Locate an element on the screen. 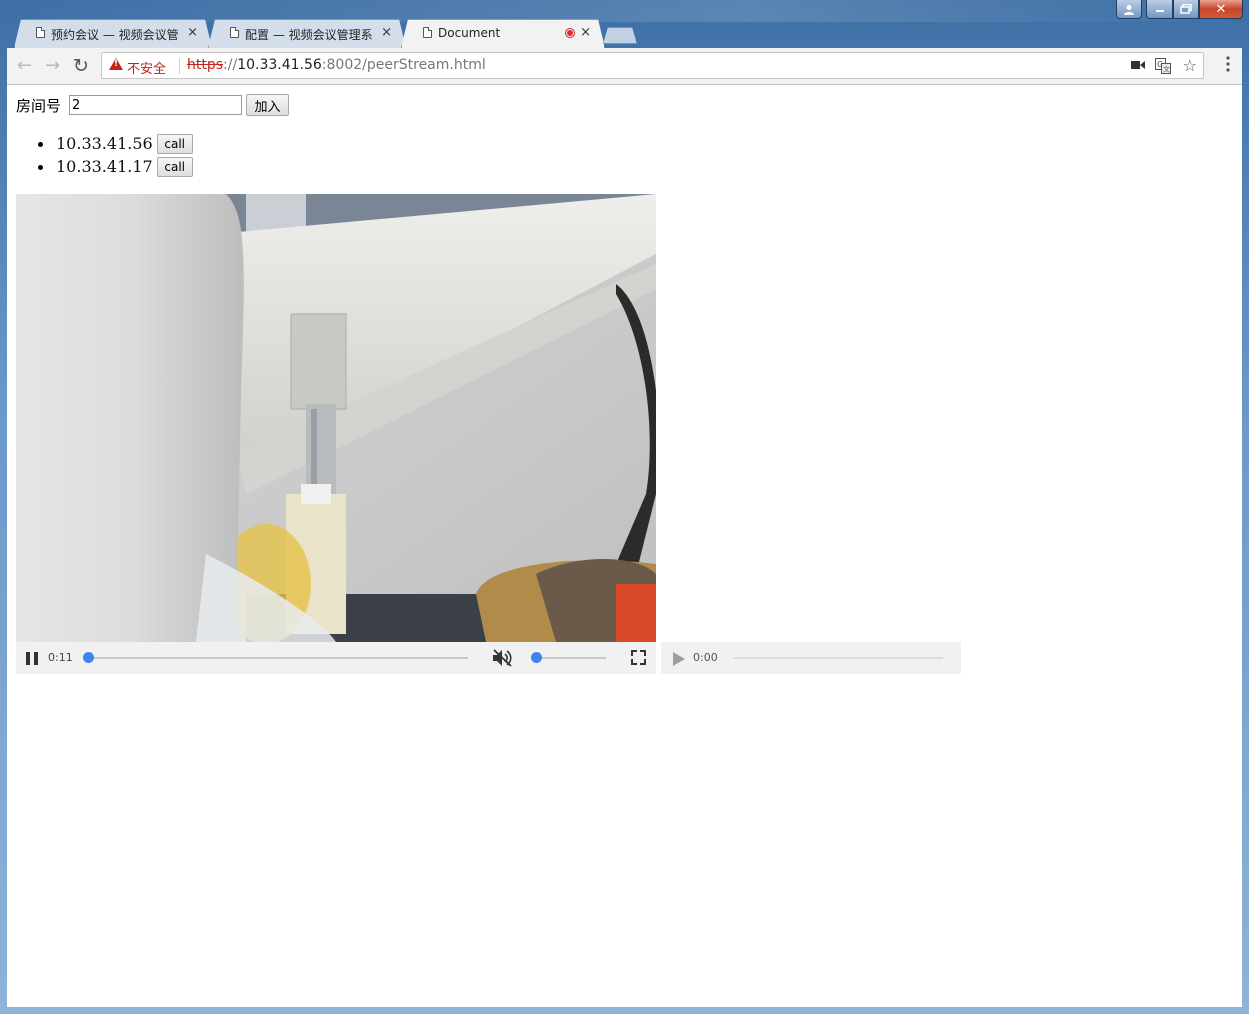  tab-title: 预约会议 — 视频会议管 is located at coordinates (115, 35).